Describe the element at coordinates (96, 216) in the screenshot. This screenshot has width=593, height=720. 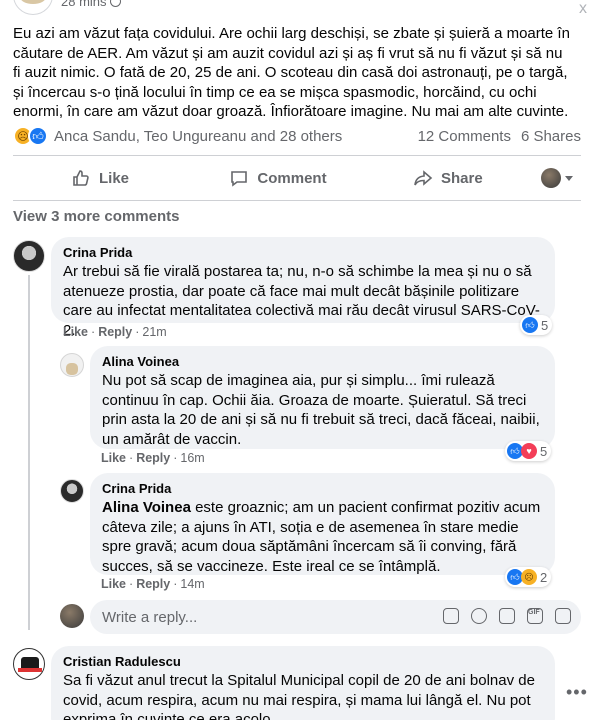
I see `view-more-comments: View 3 more comments` at that location.